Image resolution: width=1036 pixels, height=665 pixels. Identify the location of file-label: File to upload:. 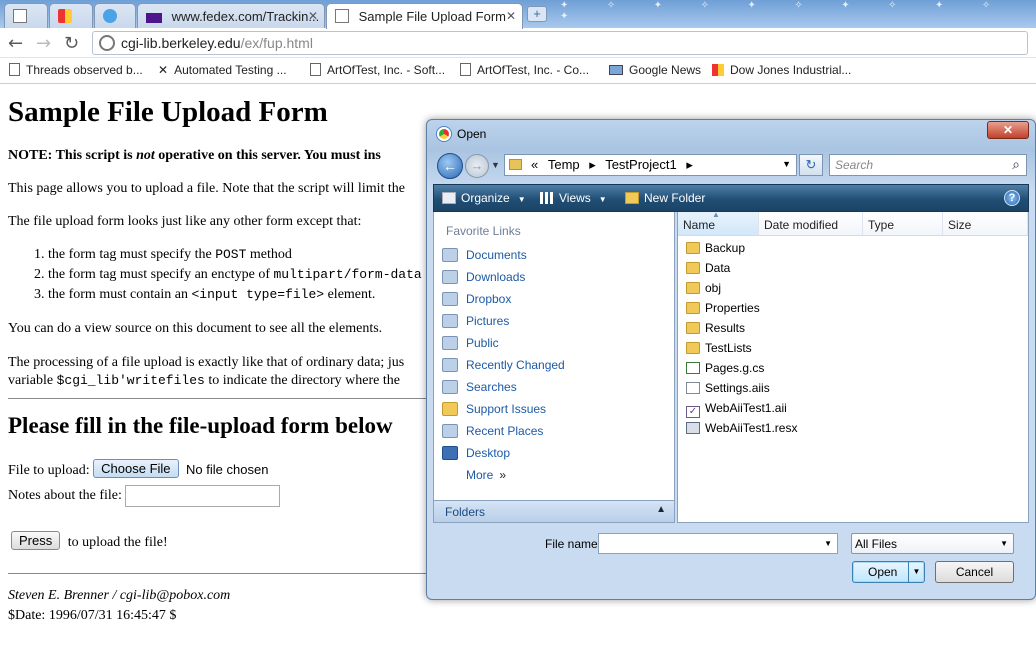
(49, 470).